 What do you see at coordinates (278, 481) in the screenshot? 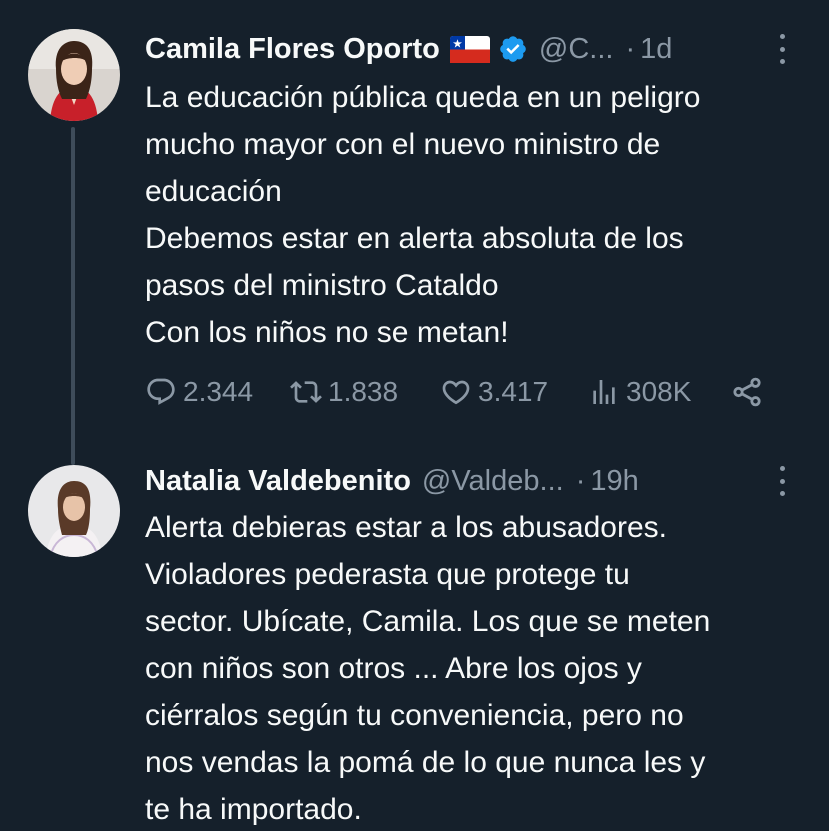
I see `author-name: Natalia Valdebenito` at bounding box center [278, 481].